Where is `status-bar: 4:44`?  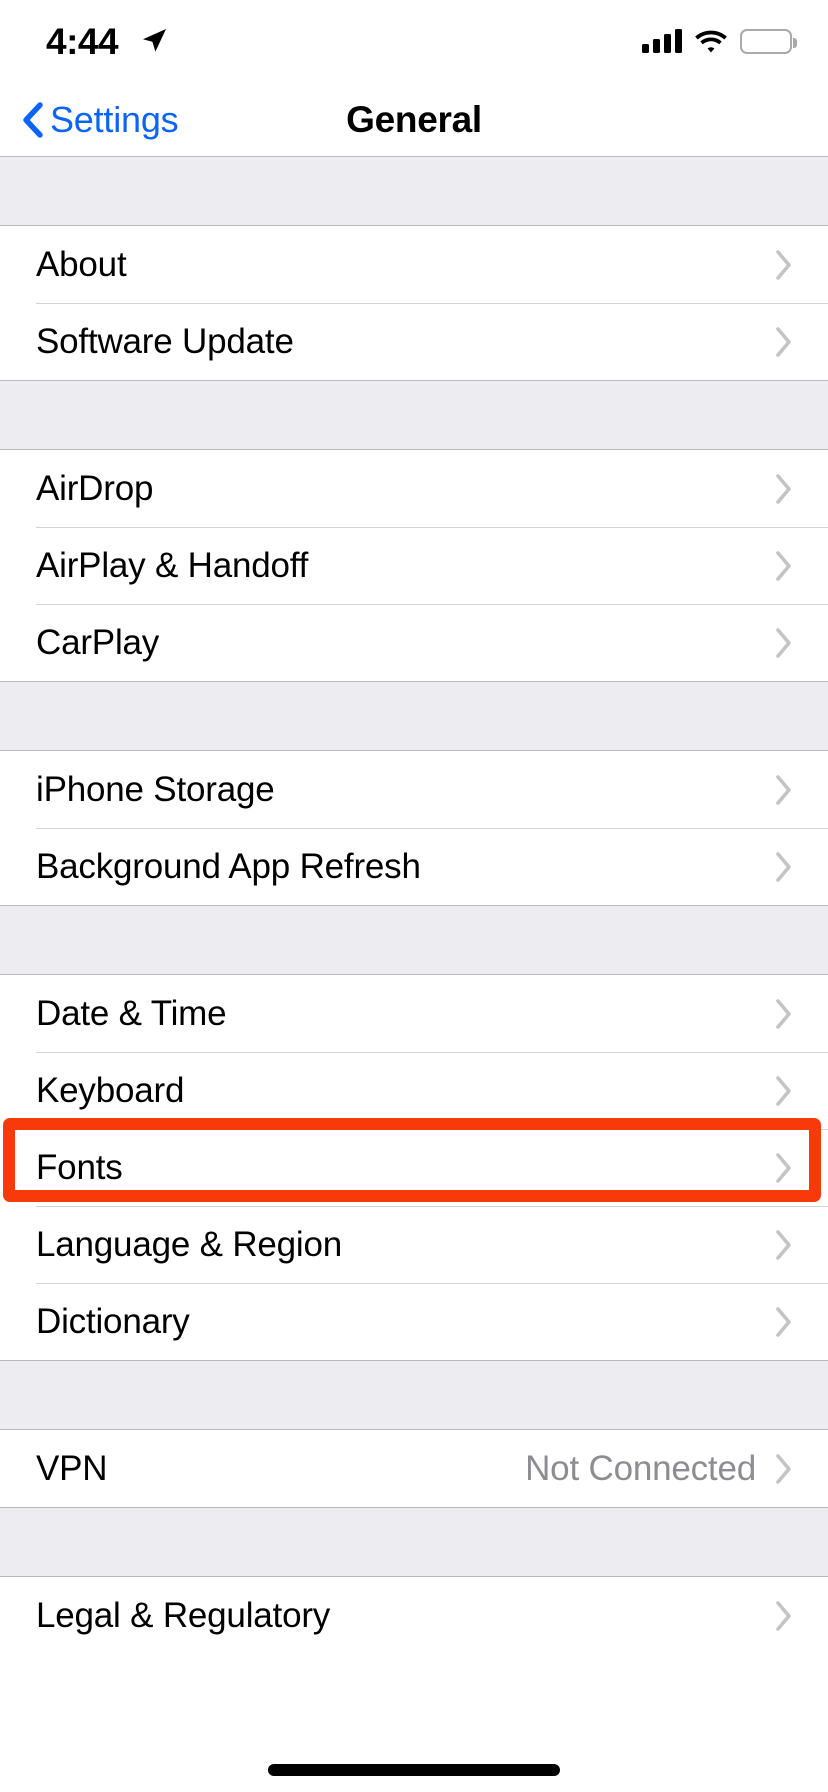
status-bar: 4:44 is located at coordinates (414, 42).